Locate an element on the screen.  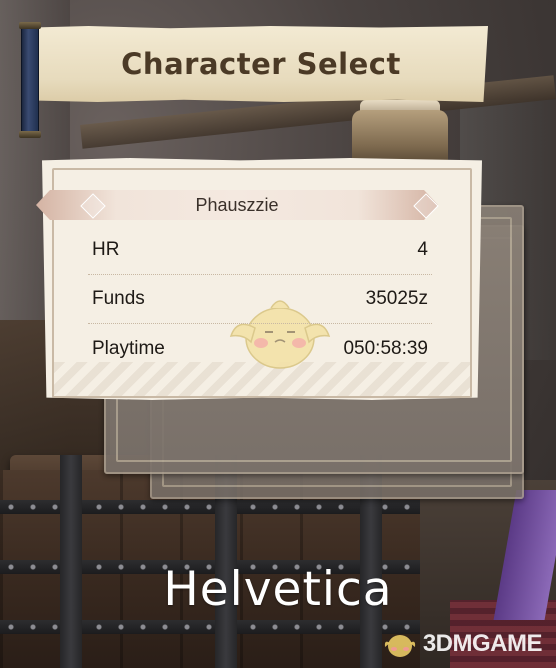
watermark: 3DMGAME is located at coordinates (463, 644).